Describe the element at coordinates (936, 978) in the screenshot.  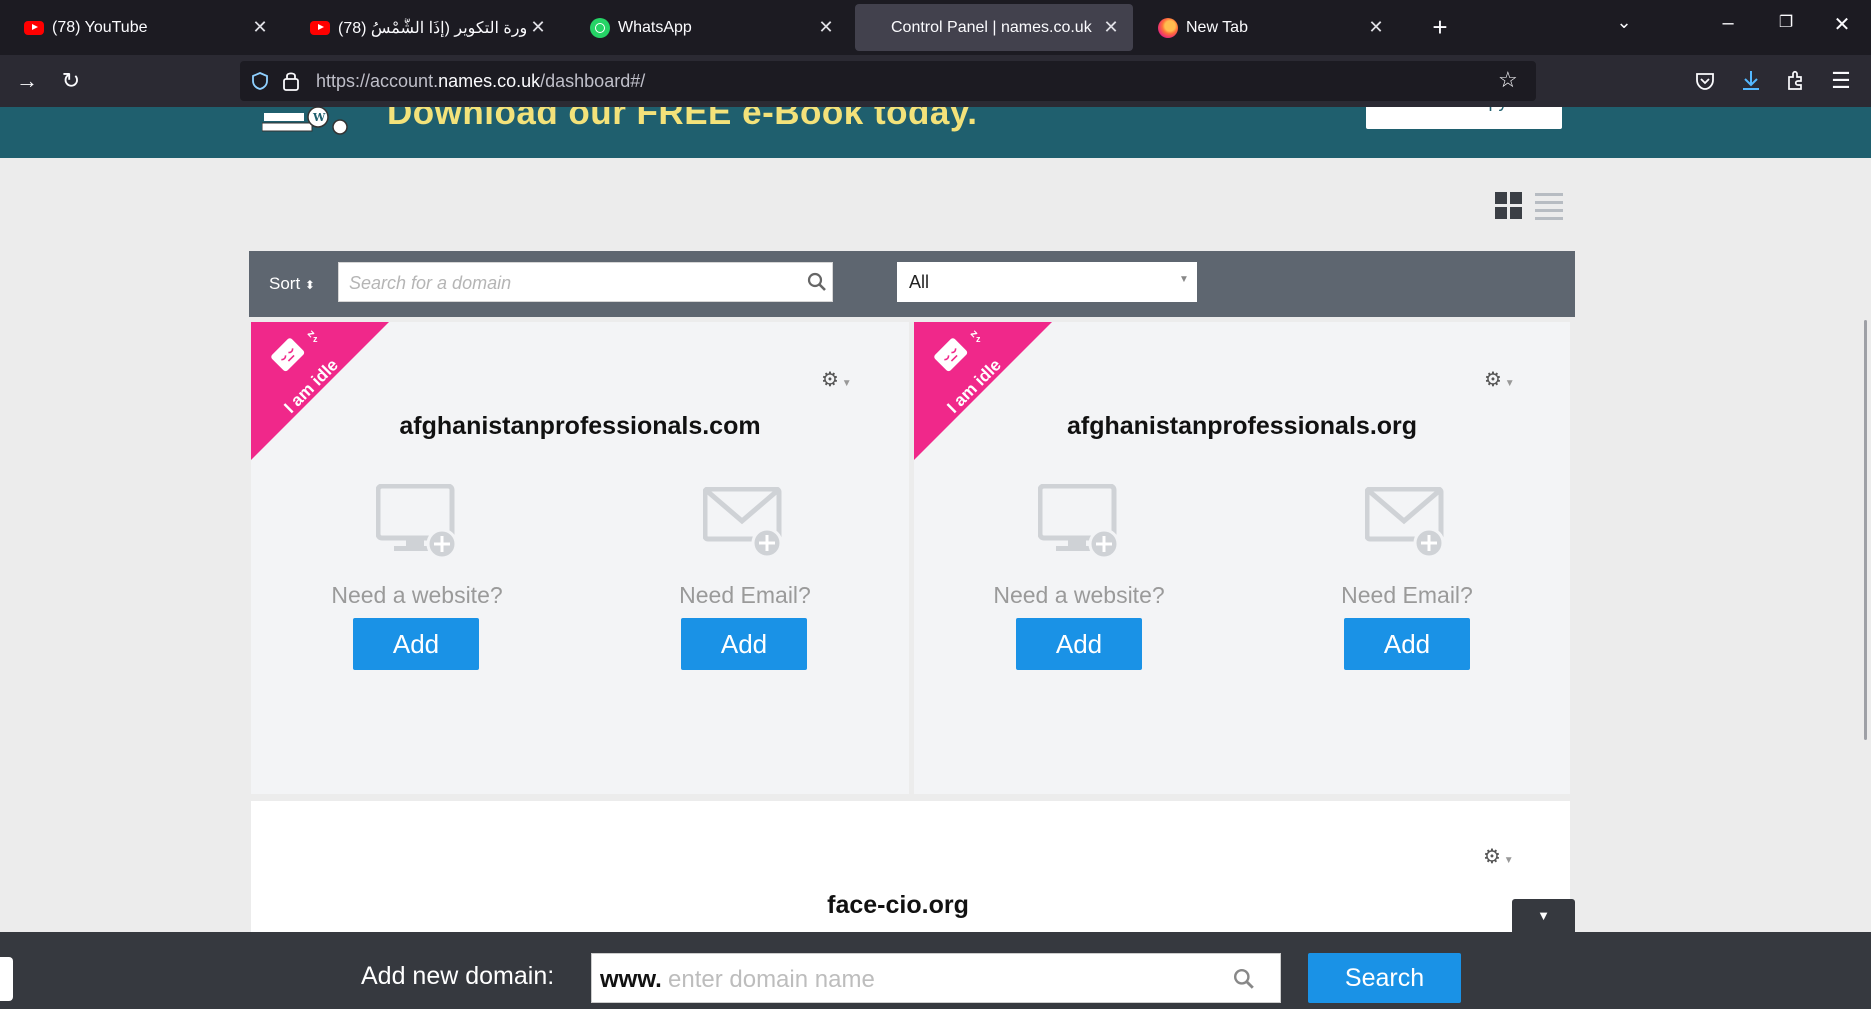
I see `new-domain-input: www. enter domain name` at that location.